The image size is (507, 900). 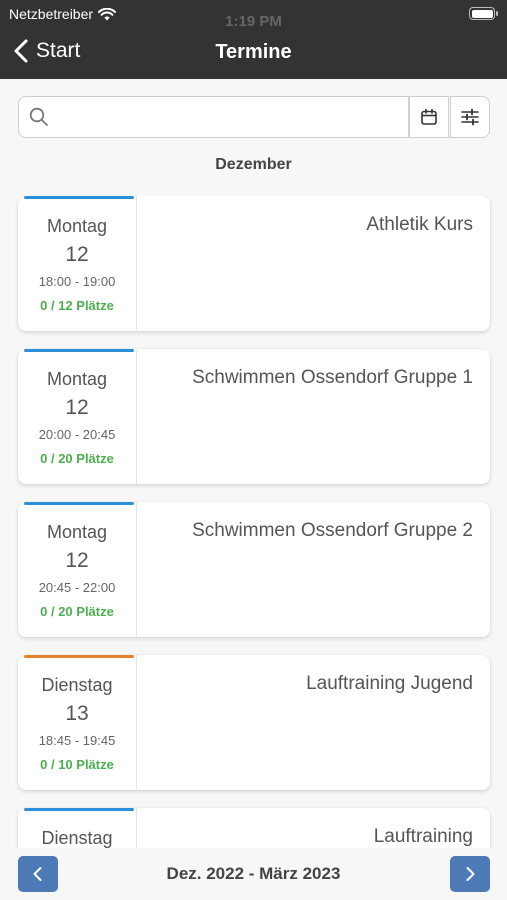 I want to click on date-range-label: Dez. 2022 - März 2023, so click(x=253, y=873).